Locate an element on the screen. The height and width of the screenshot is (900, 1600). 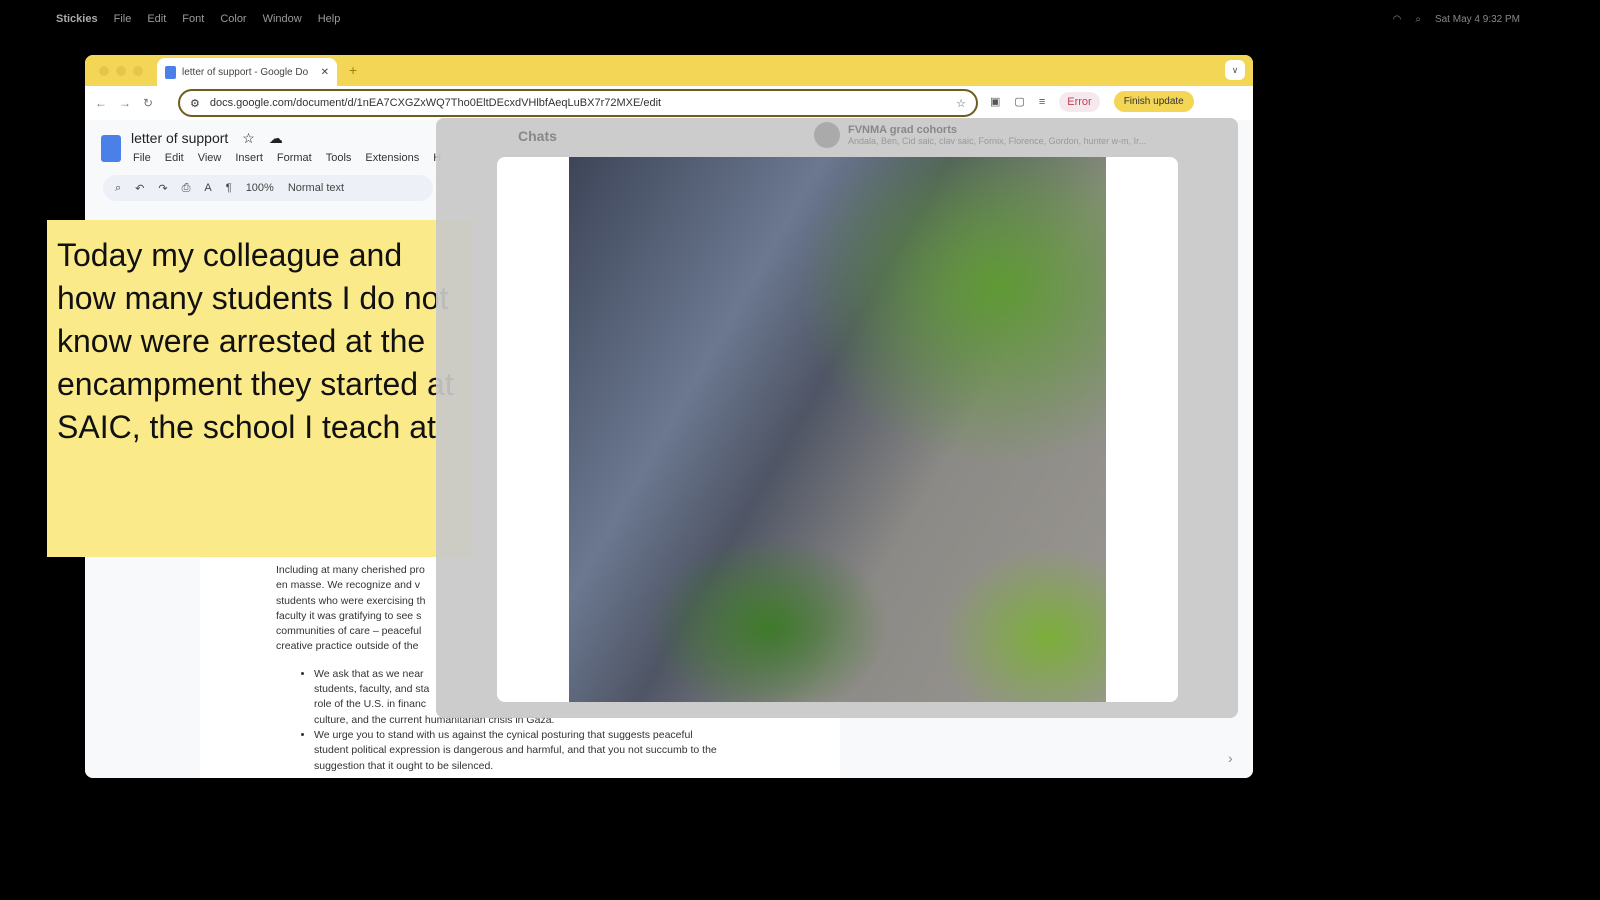
site-settings-icon: ⚙ is located at coordinates (195, 103).